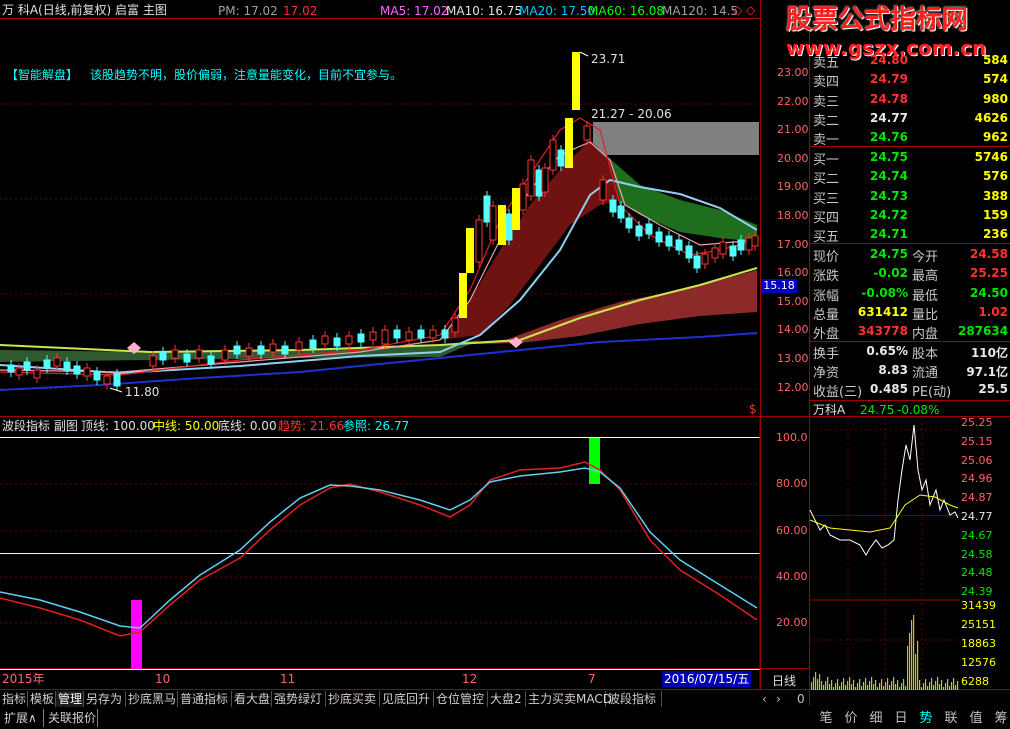  What do you see at coordinates (507, 699) in the screenshot?
I see `tab-11: 大盘2` at bounding box center [507, 699].